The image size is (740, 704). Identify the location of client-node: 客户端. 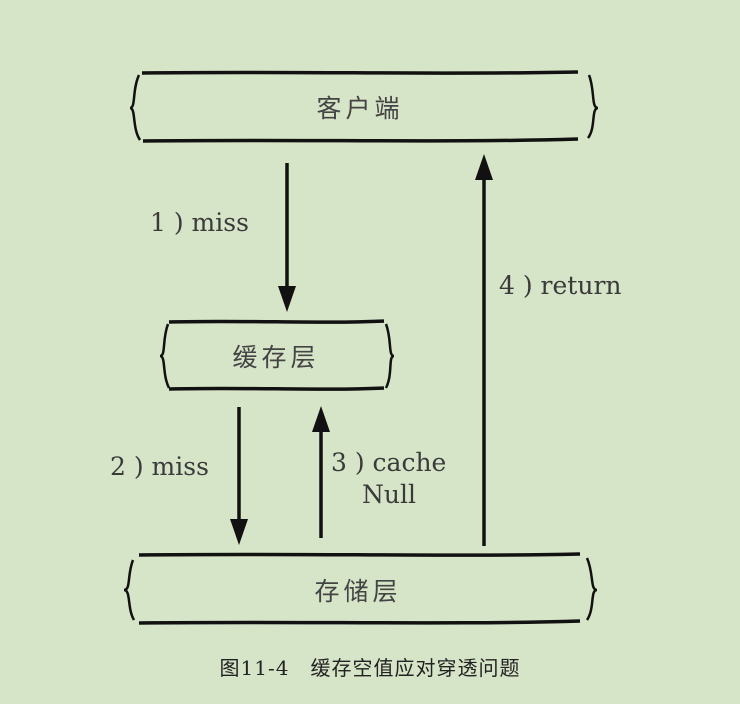
(364, 106).